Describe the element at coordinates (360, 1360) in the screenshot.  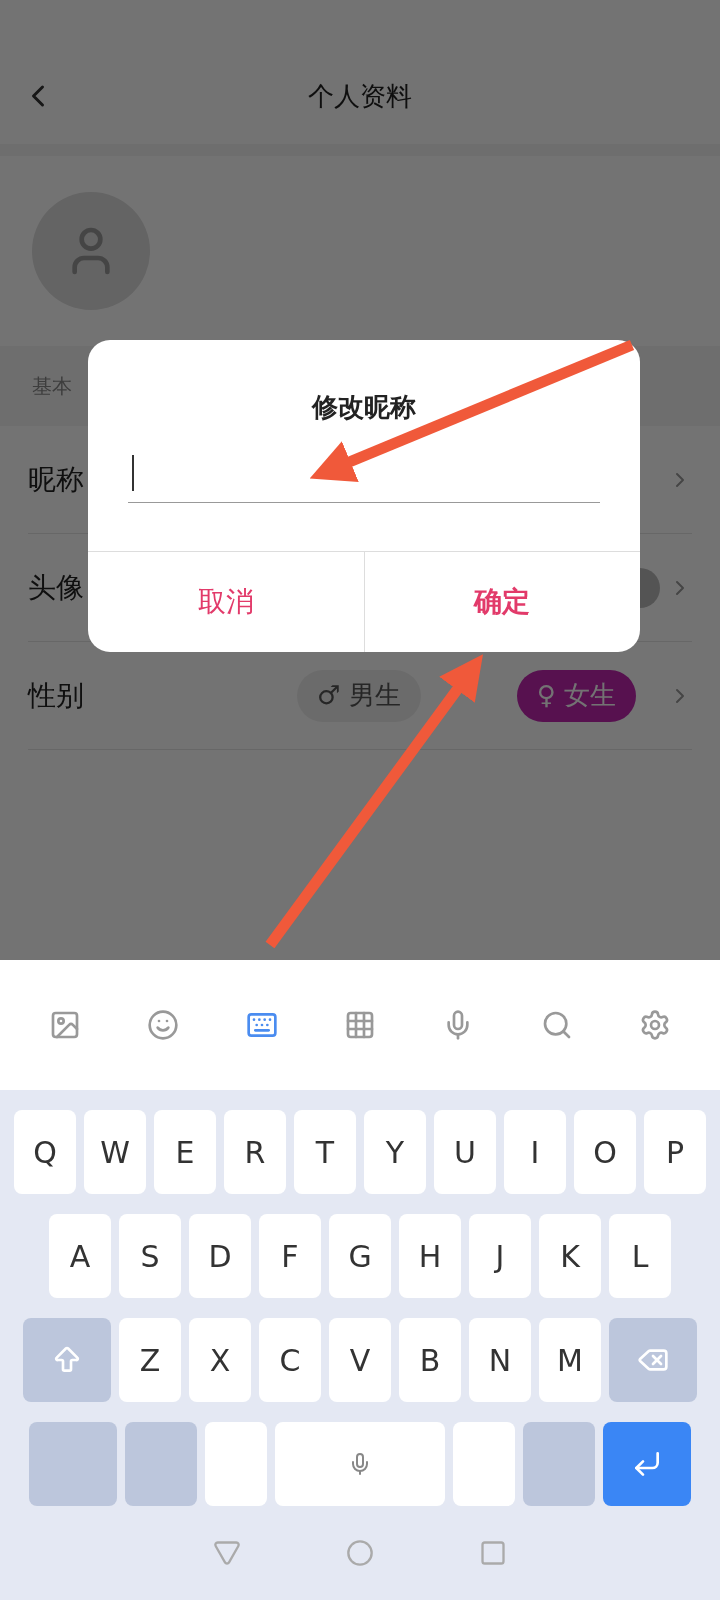
I see `letter-key: V` at that location.